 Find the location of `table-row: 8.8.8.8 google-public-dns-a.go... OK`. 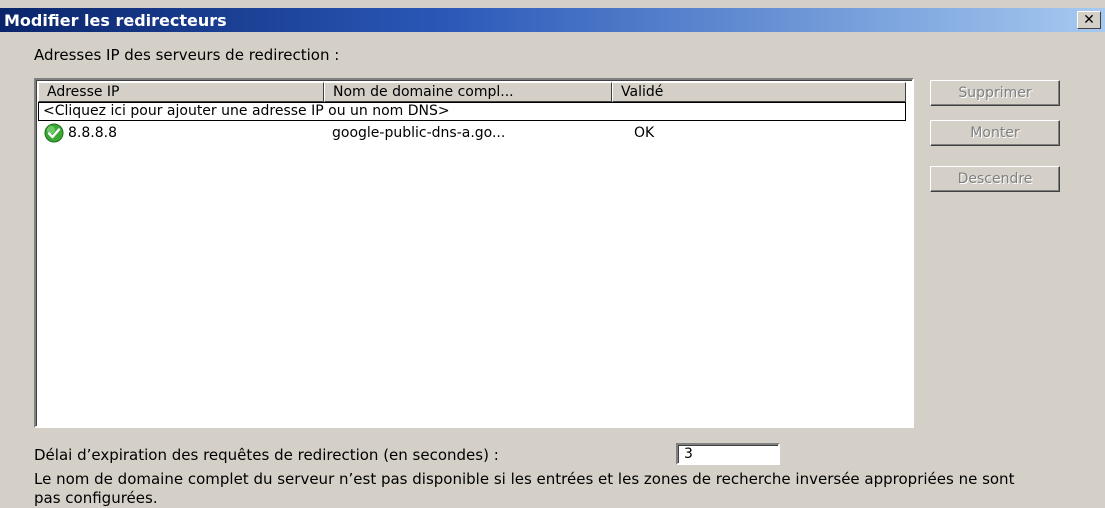

table-row: 8.8.8.8 google-public-dns-a.go... OK is located at coordinates (472, 134).